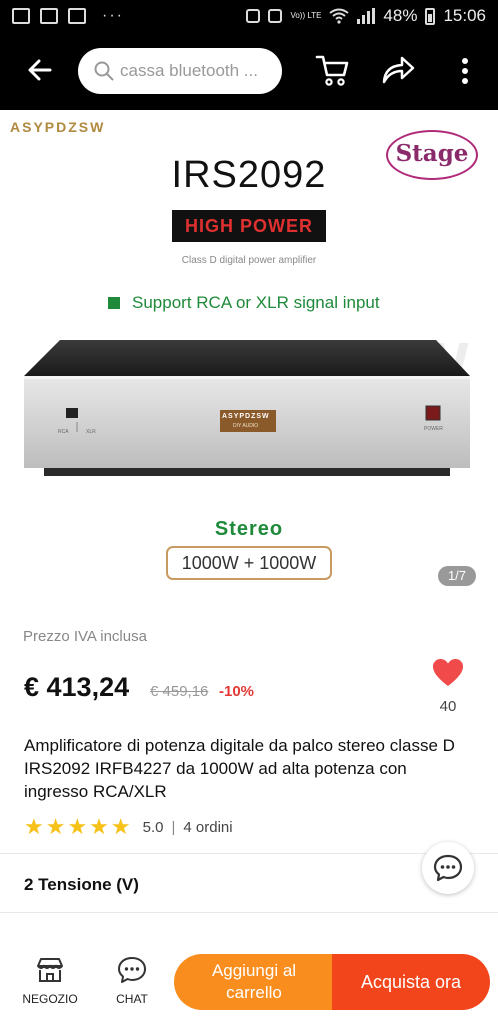 The image size is (498, 1024). Describe the element at coordinates (63, 432) in the screenshot. I see `rca-label: RCA` at that location.